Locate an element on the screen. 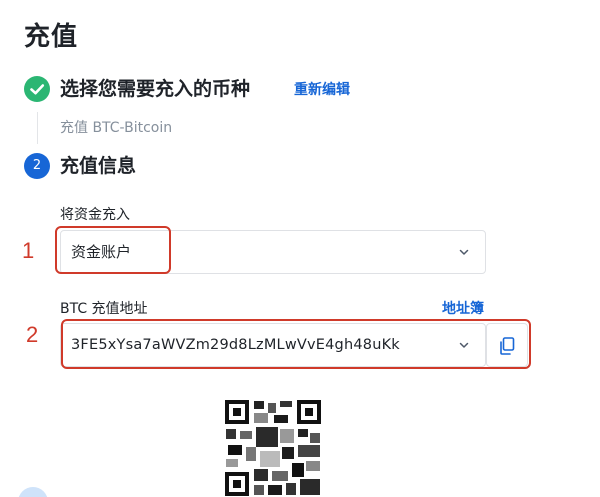 The image size is (600, 497). qr-code-icon is located at coordinates (273, 448).